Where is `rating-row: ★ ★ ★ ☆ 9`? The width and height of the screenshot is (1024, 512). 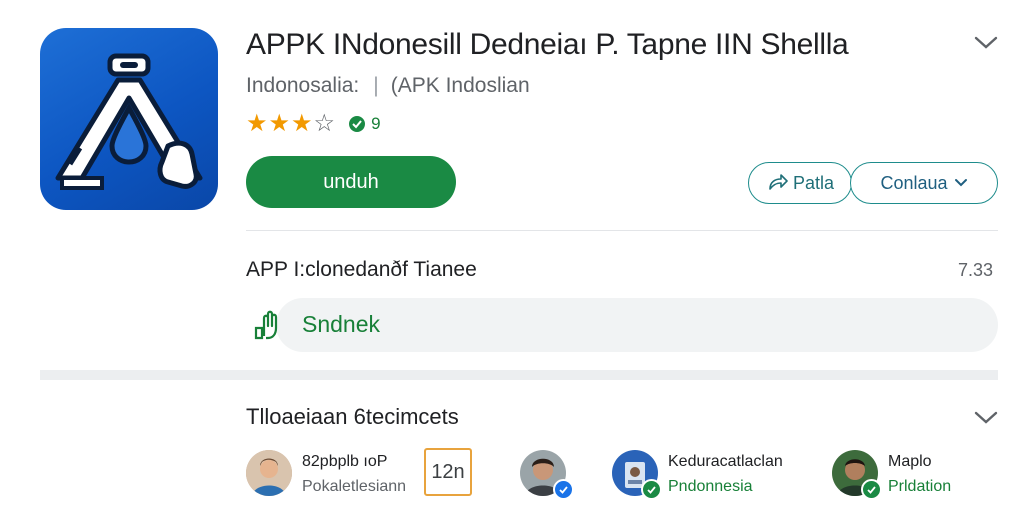 rating-row: ★ ★ ★ ☆ 9 is located at coordinates (313, 124).